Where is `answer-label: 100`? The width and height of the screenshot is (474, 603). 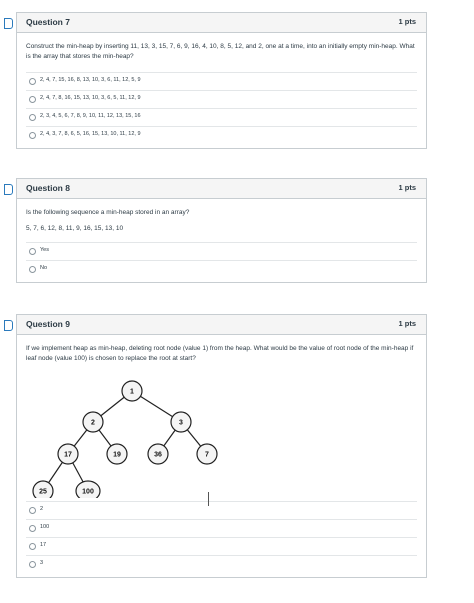
answer-label: 100 is located at coordinates (45, 527).